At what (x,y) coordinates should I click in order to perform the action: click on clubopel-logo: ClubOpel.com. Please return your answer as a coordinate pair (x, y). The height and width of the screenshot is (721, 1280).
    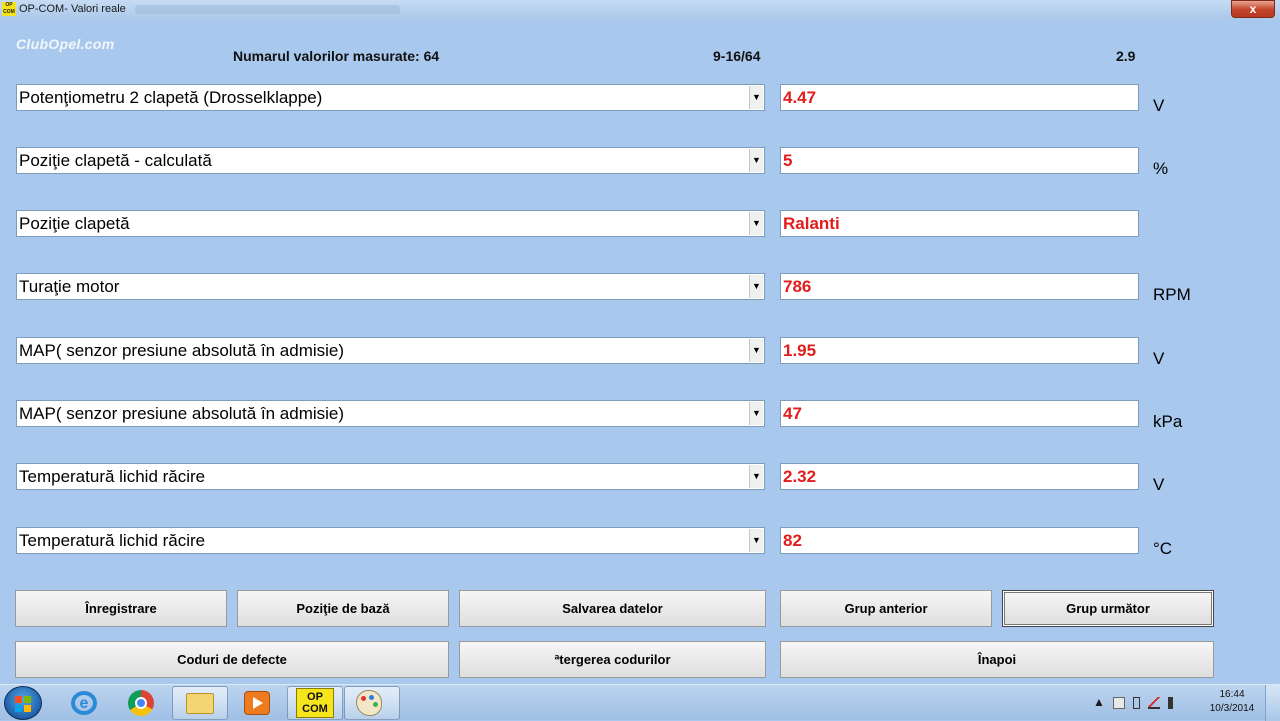
    Looking at the image, I should click on (65, 44).